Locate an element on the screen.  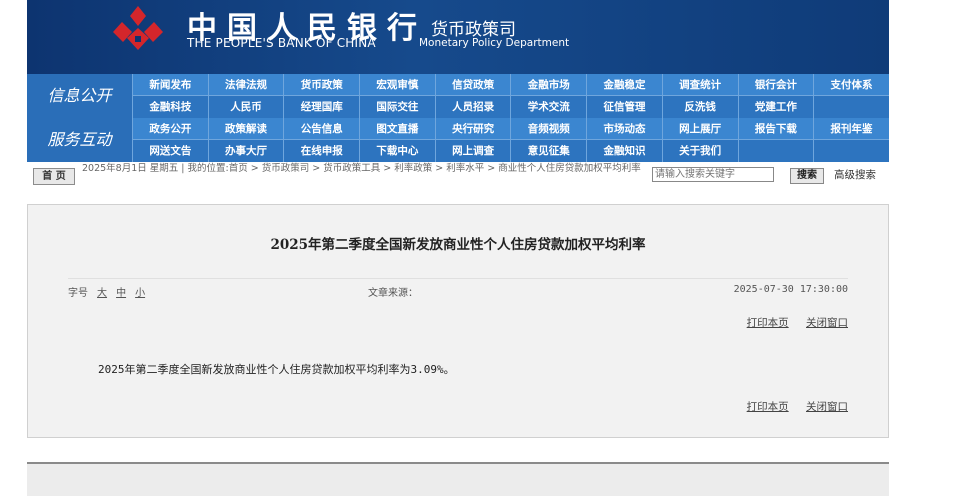
nav-item: 信贷政策 is located at coordinates (472, 85).